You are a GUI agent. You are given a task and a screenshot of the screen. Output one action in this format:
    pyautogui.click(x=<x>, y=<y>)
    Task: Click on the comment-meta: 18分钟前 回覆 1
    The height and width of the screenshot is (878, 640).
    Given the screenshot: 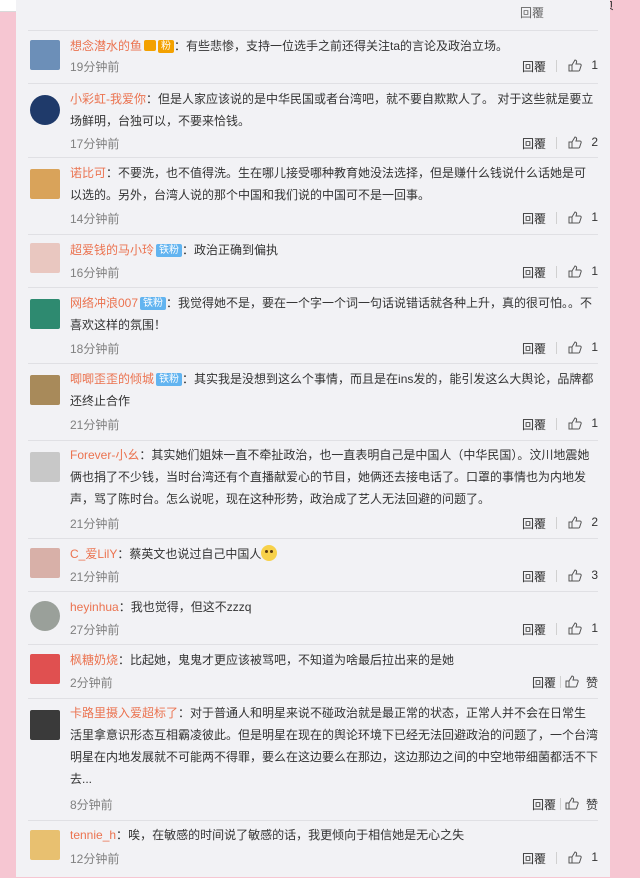 What is the action you would take?
    pyautogui.click(x=334, y=349)
    